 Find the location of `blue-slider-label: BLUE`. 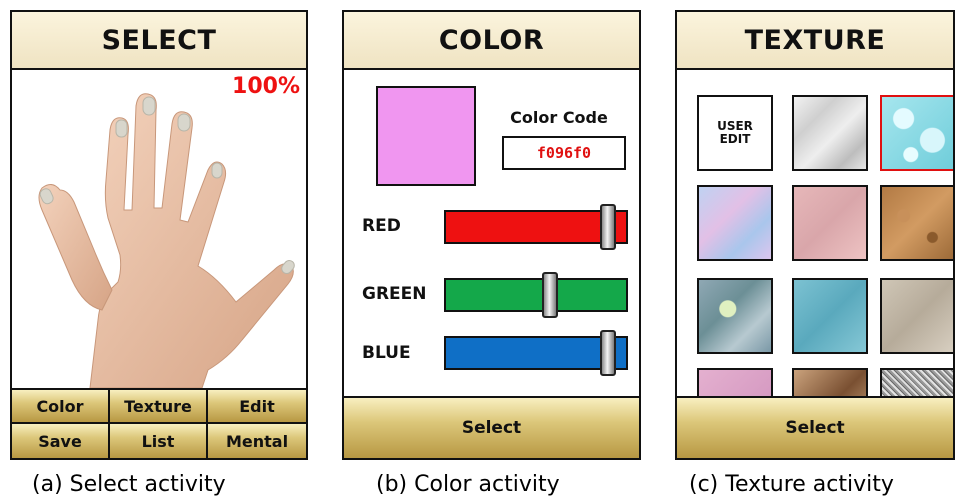

blue-slider-label: BLUE is located at coordinates (386, 353).